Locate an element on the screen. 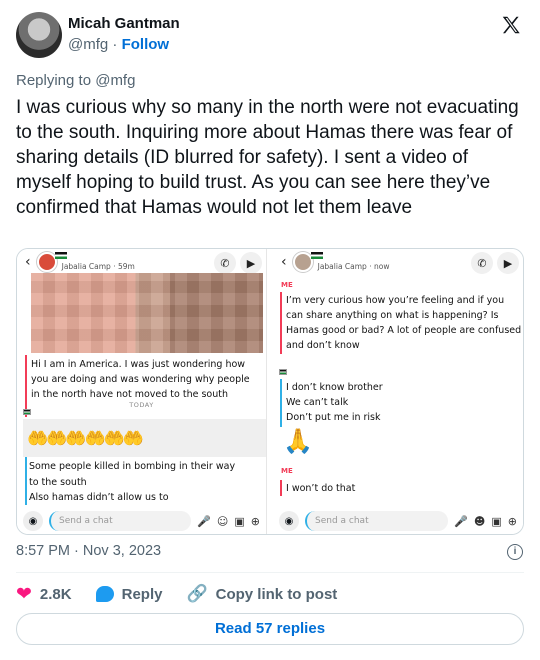  copy-link-label: Copy link to post is located at coordinates (276, 594).